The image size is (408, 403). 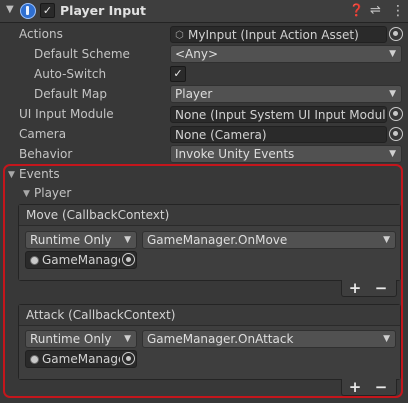 I want to click on ui-input-module-label: UI Input Module, so click(x=66, y=114).